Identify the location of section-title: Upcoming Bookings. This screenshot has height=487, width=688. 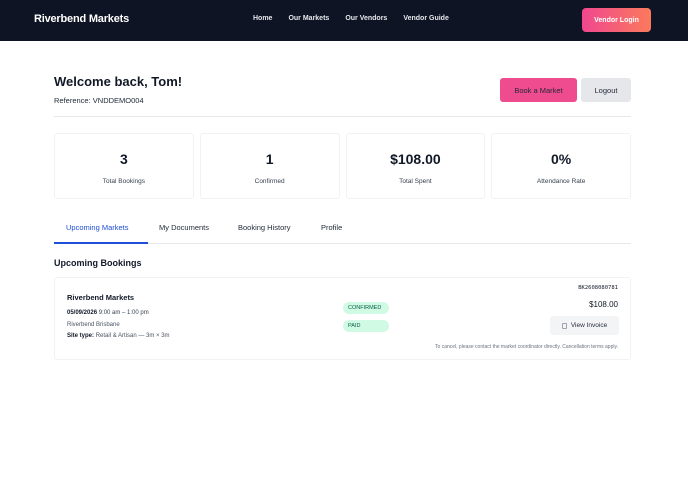
(98, 263).